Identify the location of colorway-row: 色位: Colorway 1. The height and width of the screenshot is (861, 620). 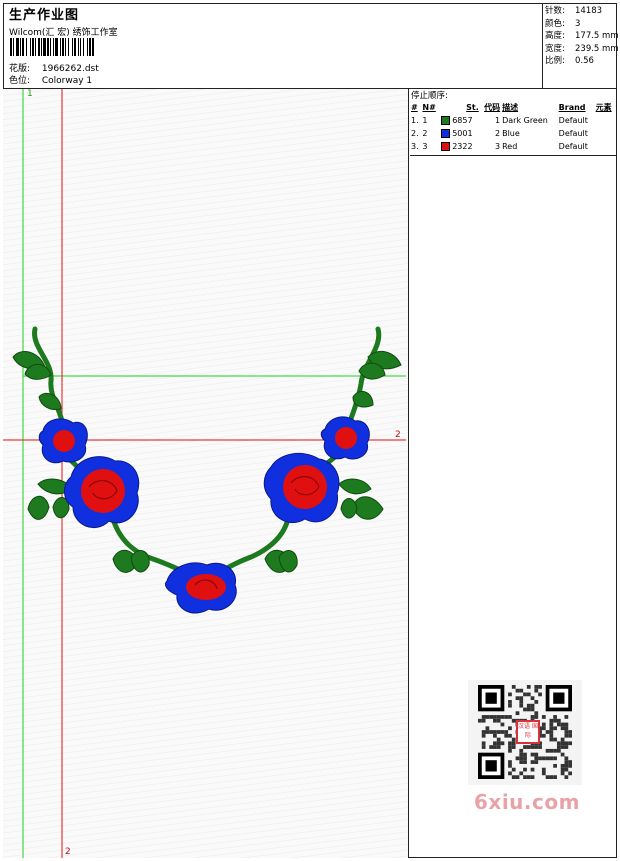
(54, 81).